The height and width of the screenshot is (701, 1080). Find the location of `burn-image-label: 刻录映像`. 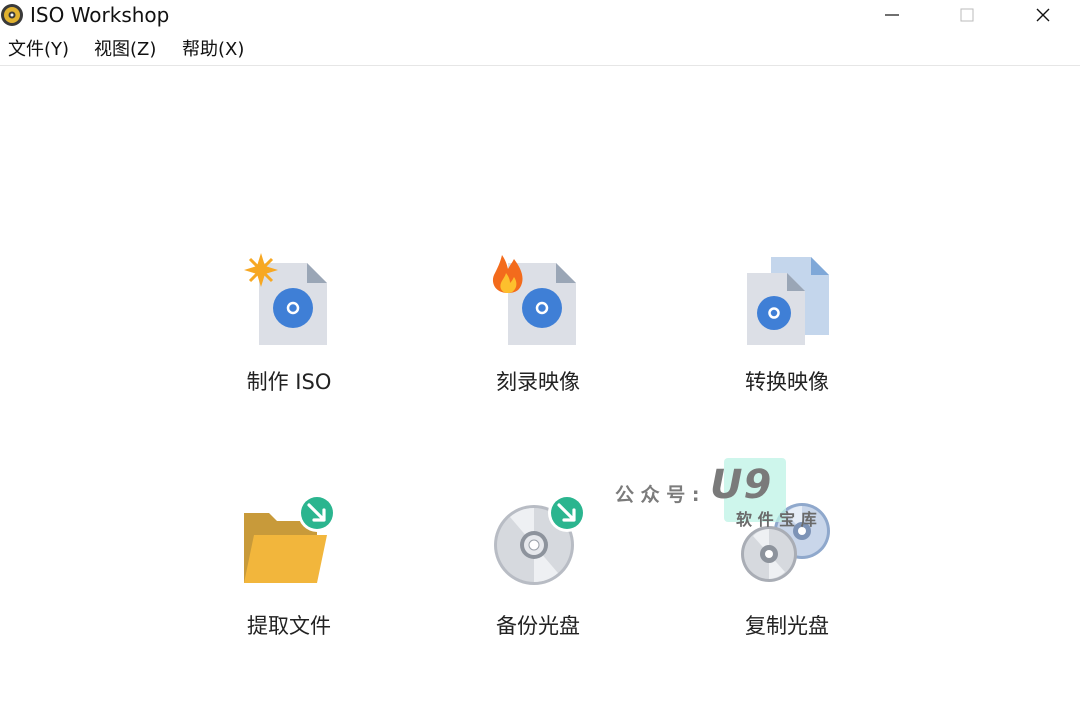

burn-image-label: 刻录映像 is located at coordinates (538, 382).